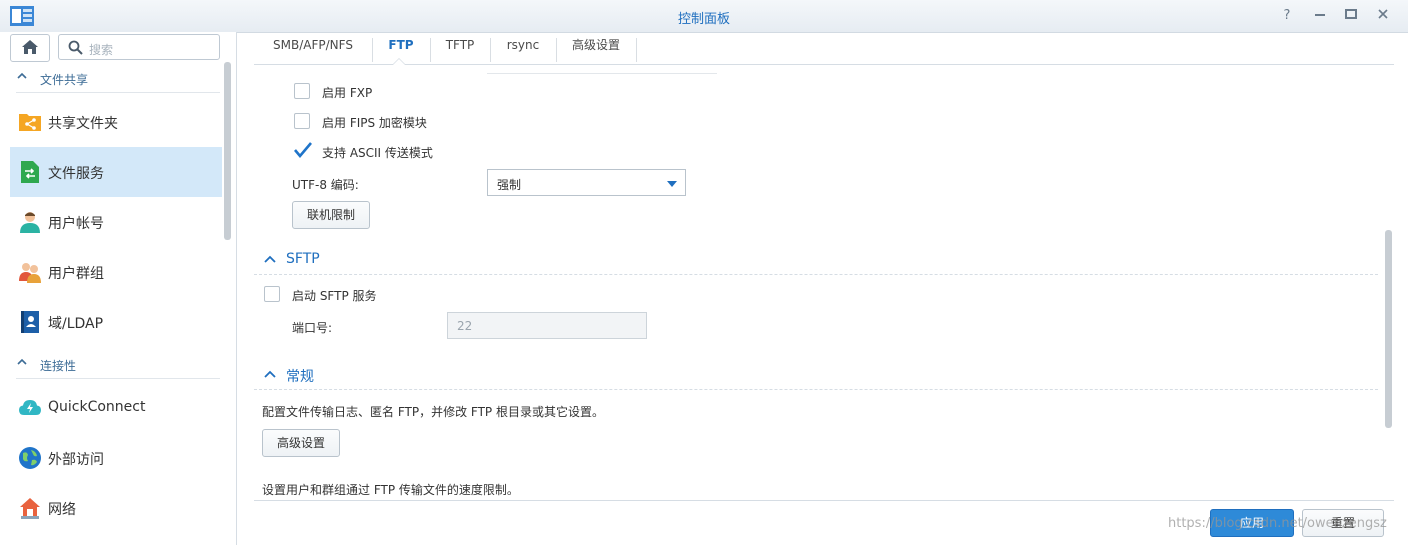 Image resolution: width=1408 pixels, height=546 pixels. I want to click on tab-smb-afp-nfs: SMB/AFP/NFS, so click(313, 50).